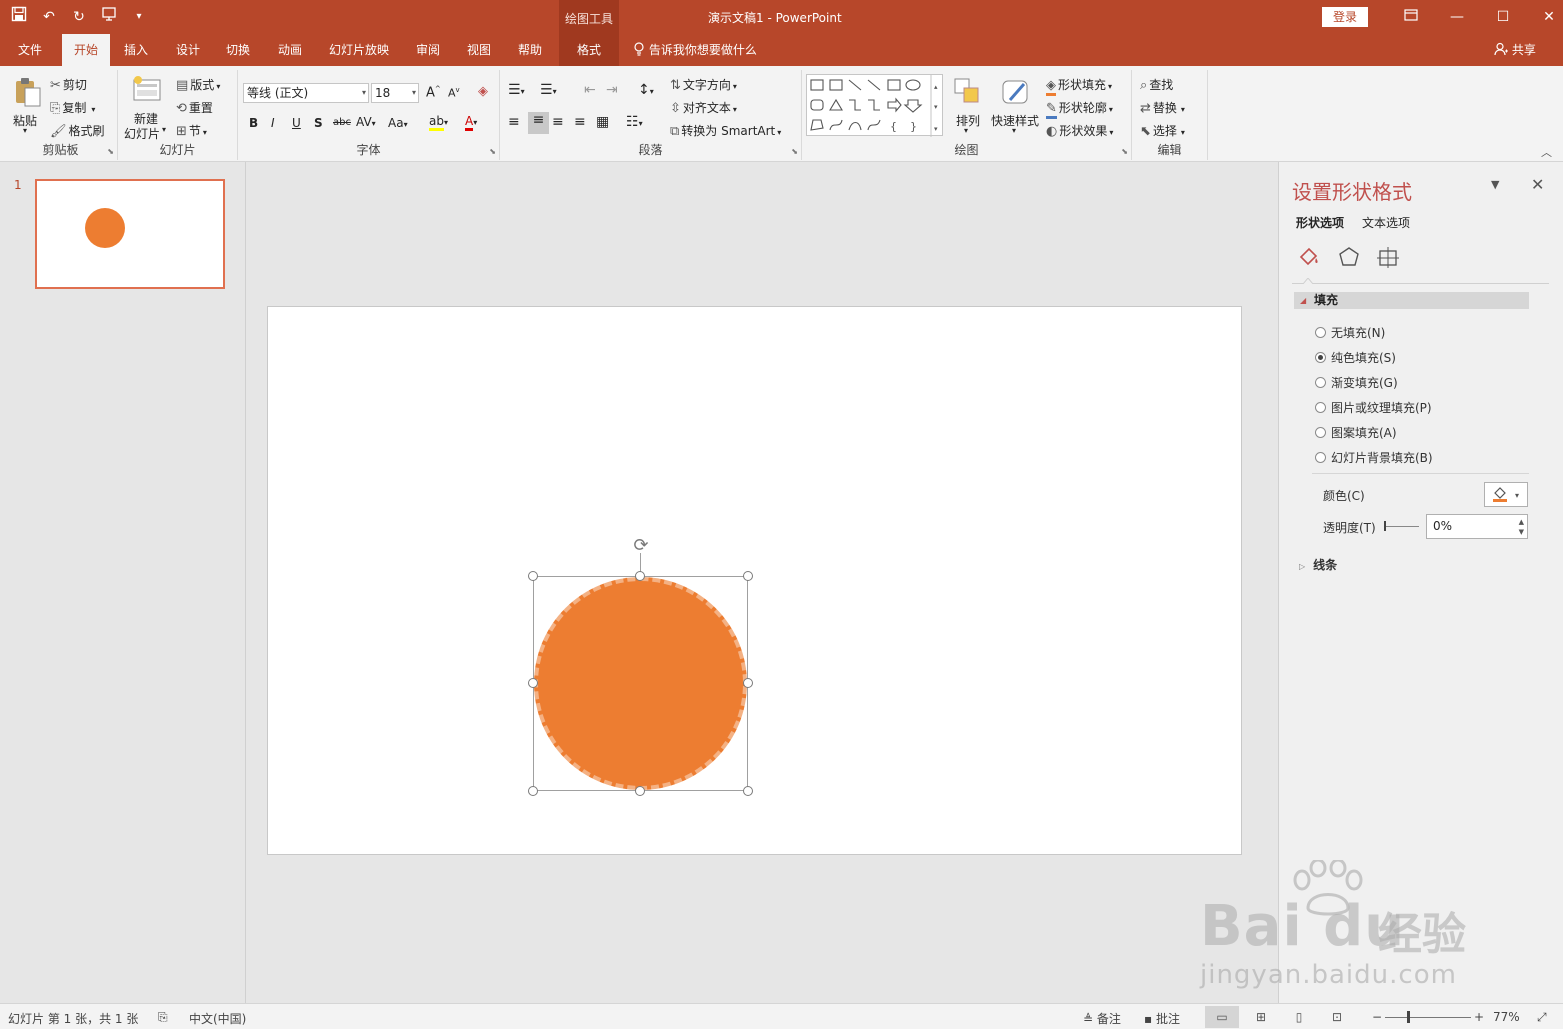 The height and width of the screenshot is (1029, 1563). I want to click on columns-icon: ☷▾, so click(634, 122).